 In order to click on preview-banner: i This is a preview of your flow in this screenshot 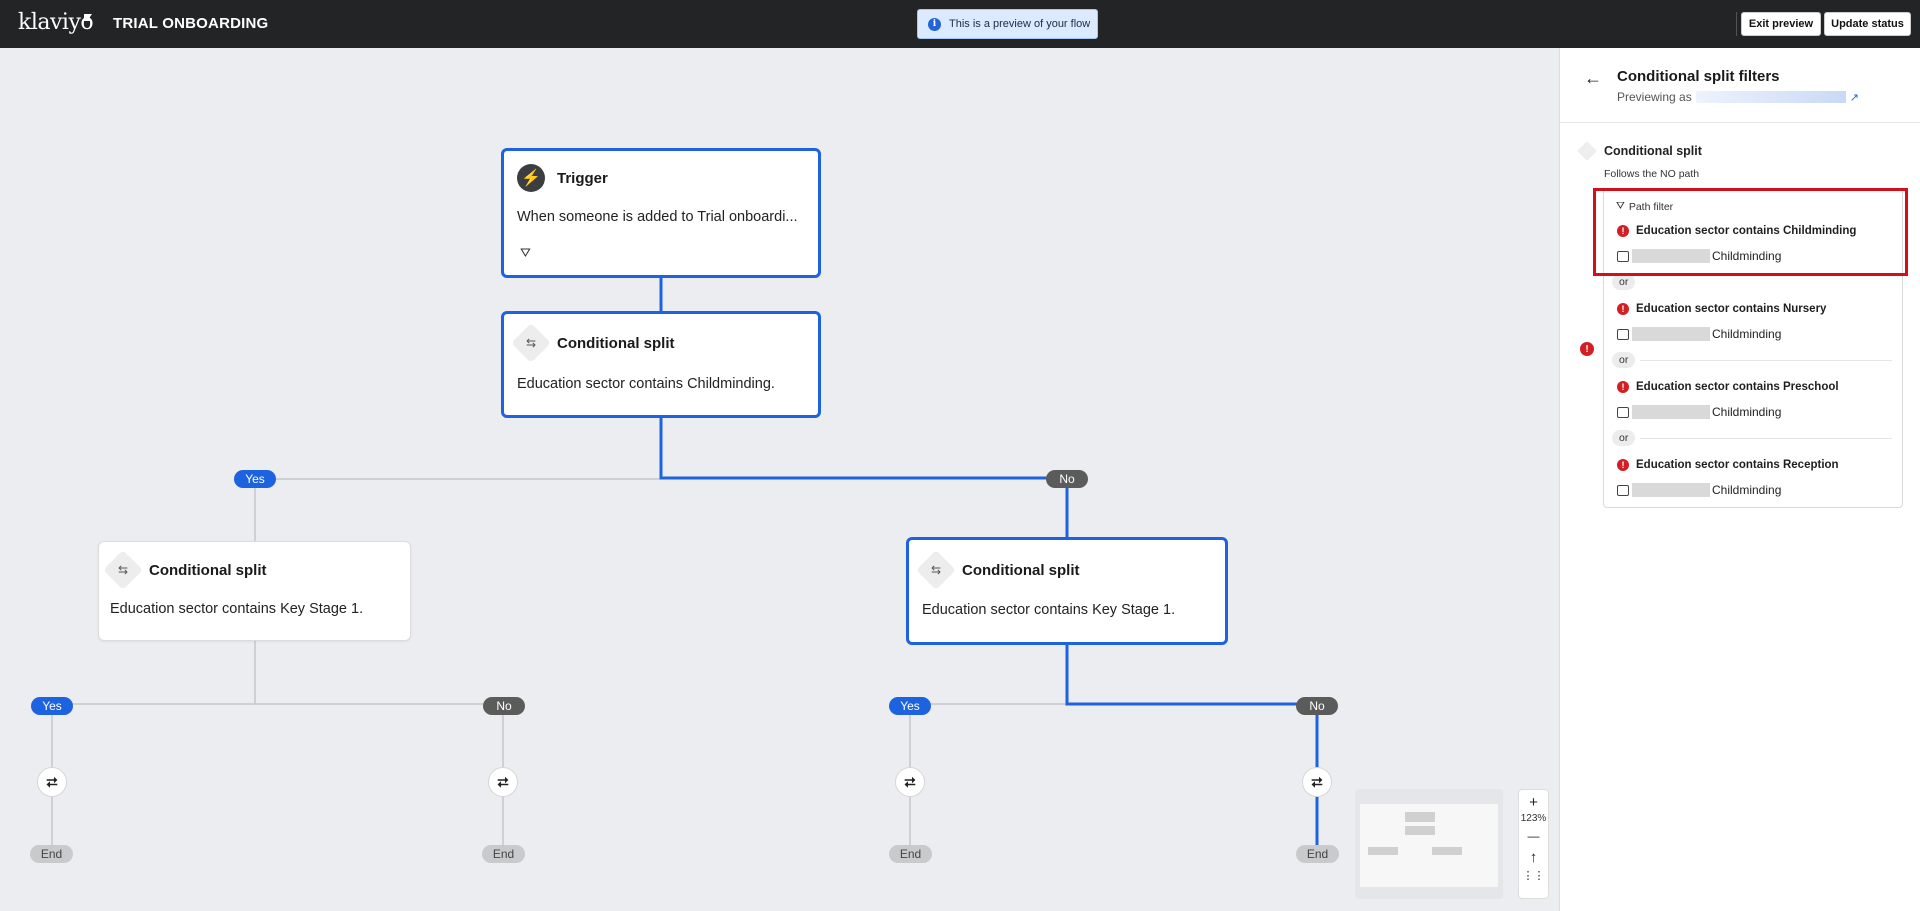, I will do `click(1007, 24)`.